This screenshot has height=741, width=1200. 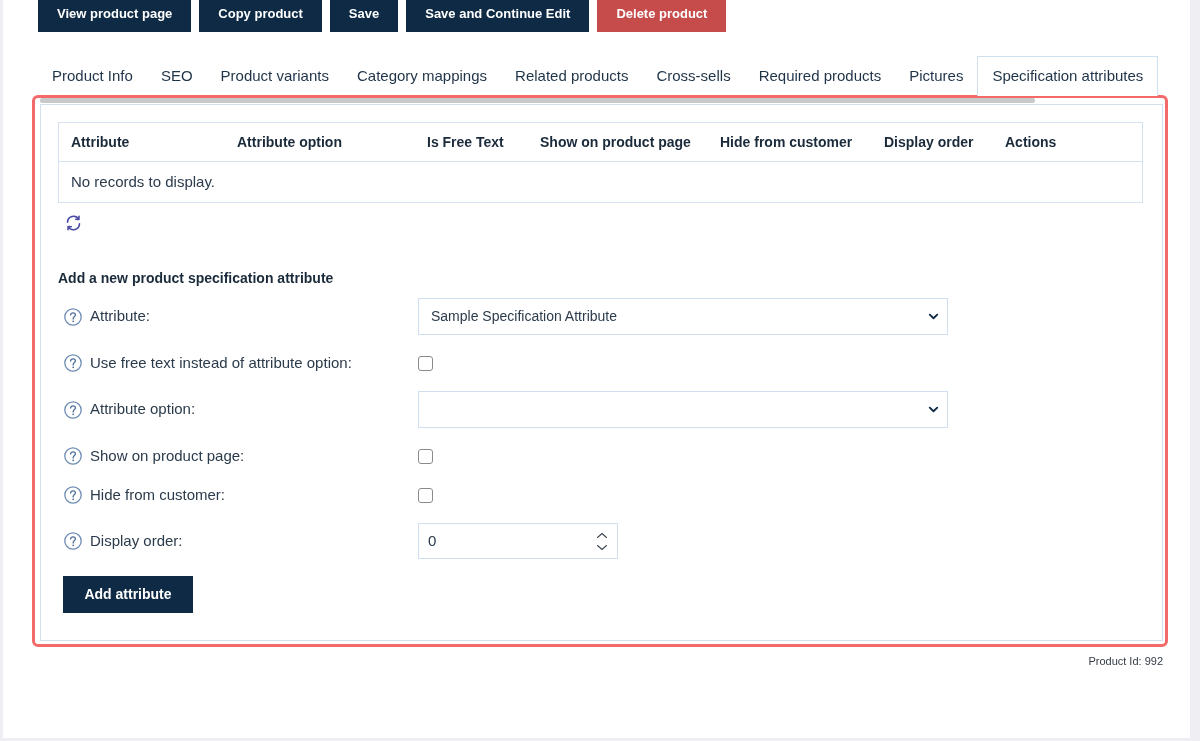 I want to click on field-label: Attribute option:, so click(x=143, y=409).